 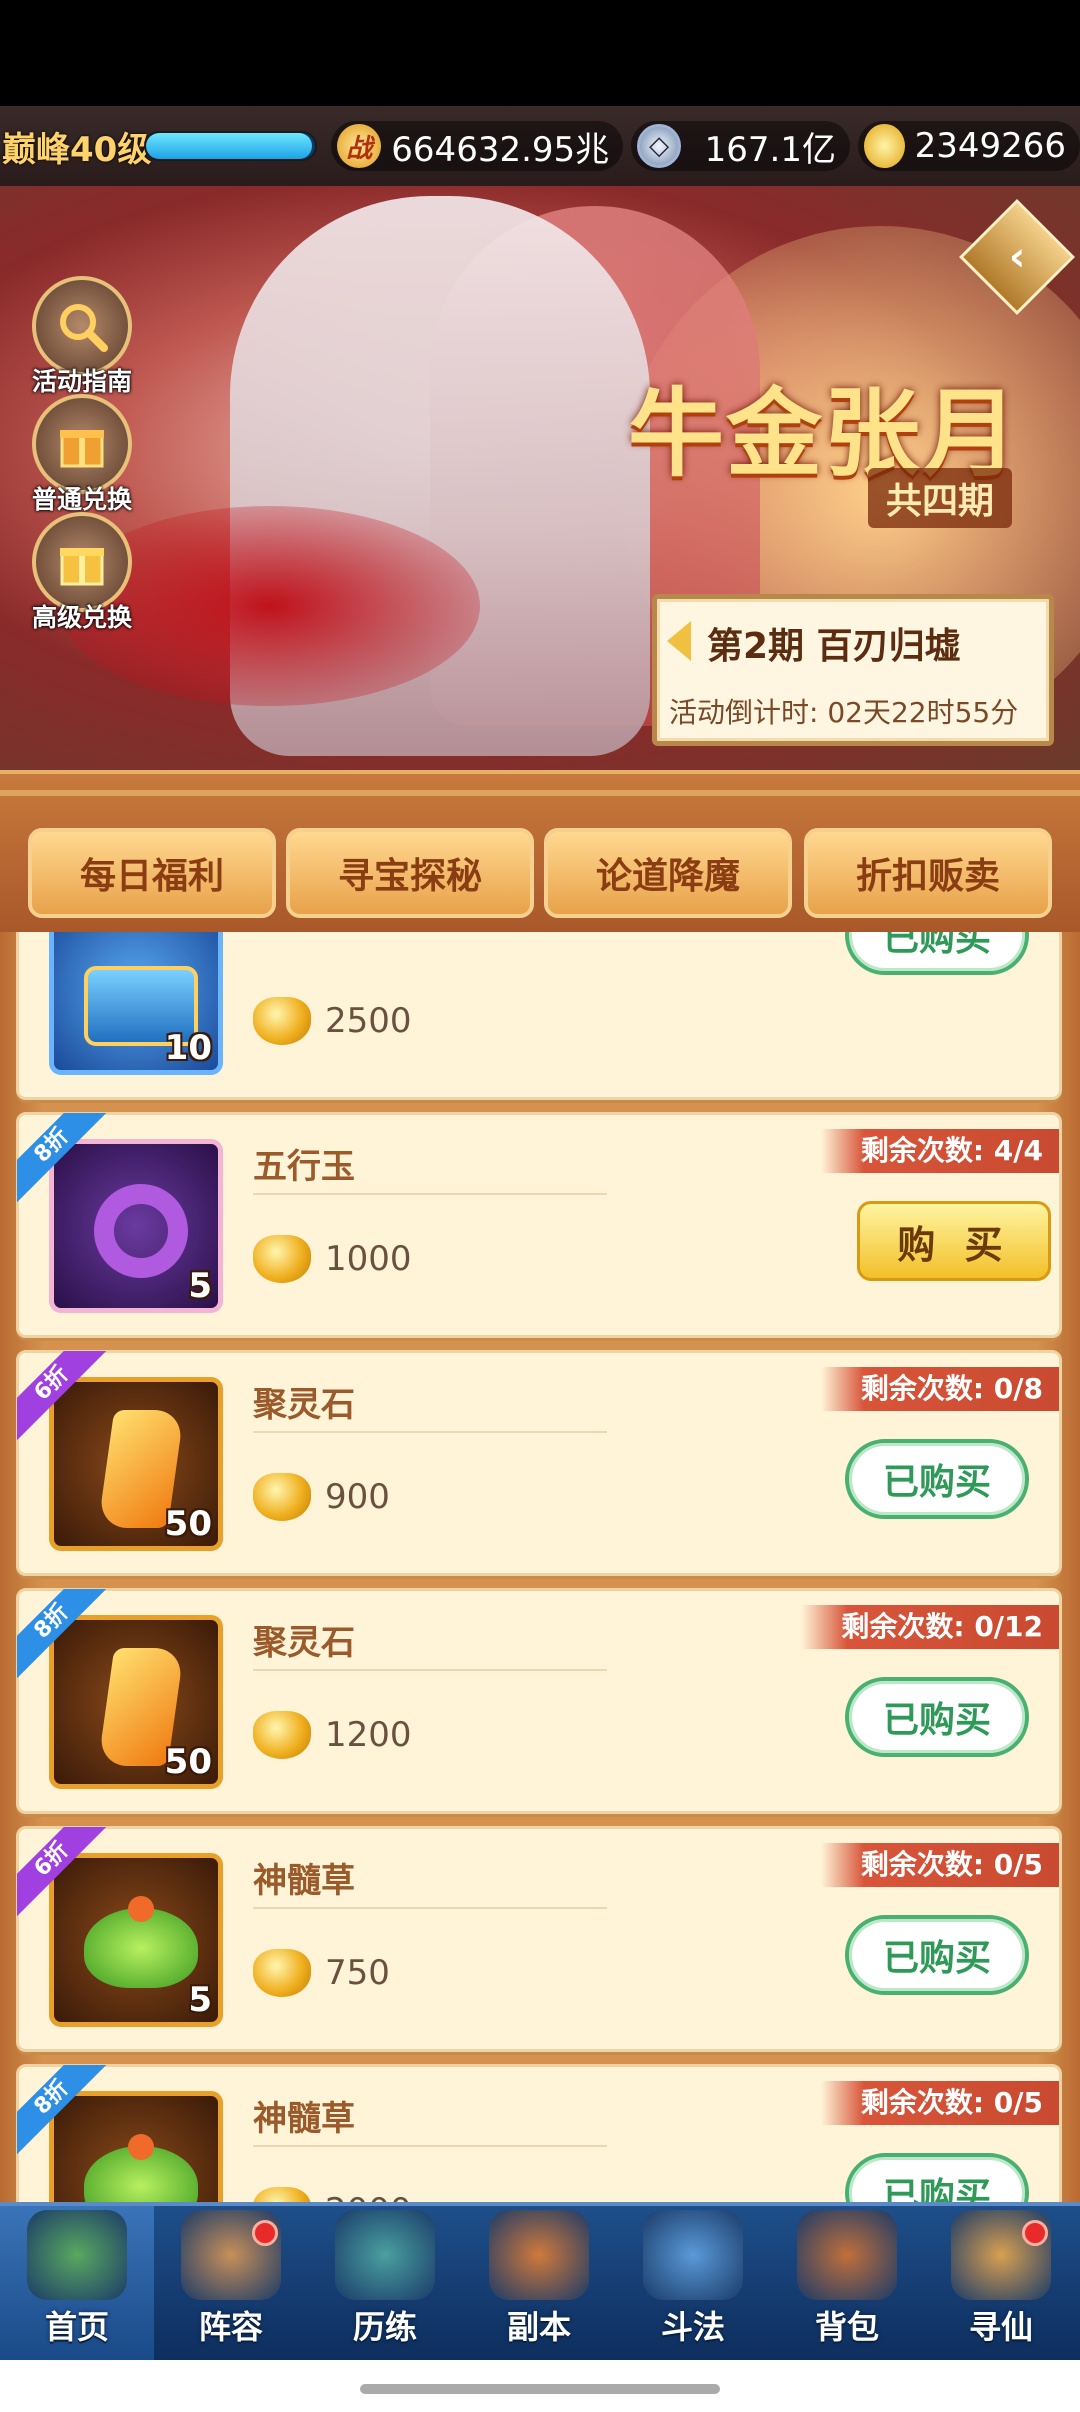 I want to click on event-countdown: 活动倒计时: 02天22时55分, so click(x=844, y=712).